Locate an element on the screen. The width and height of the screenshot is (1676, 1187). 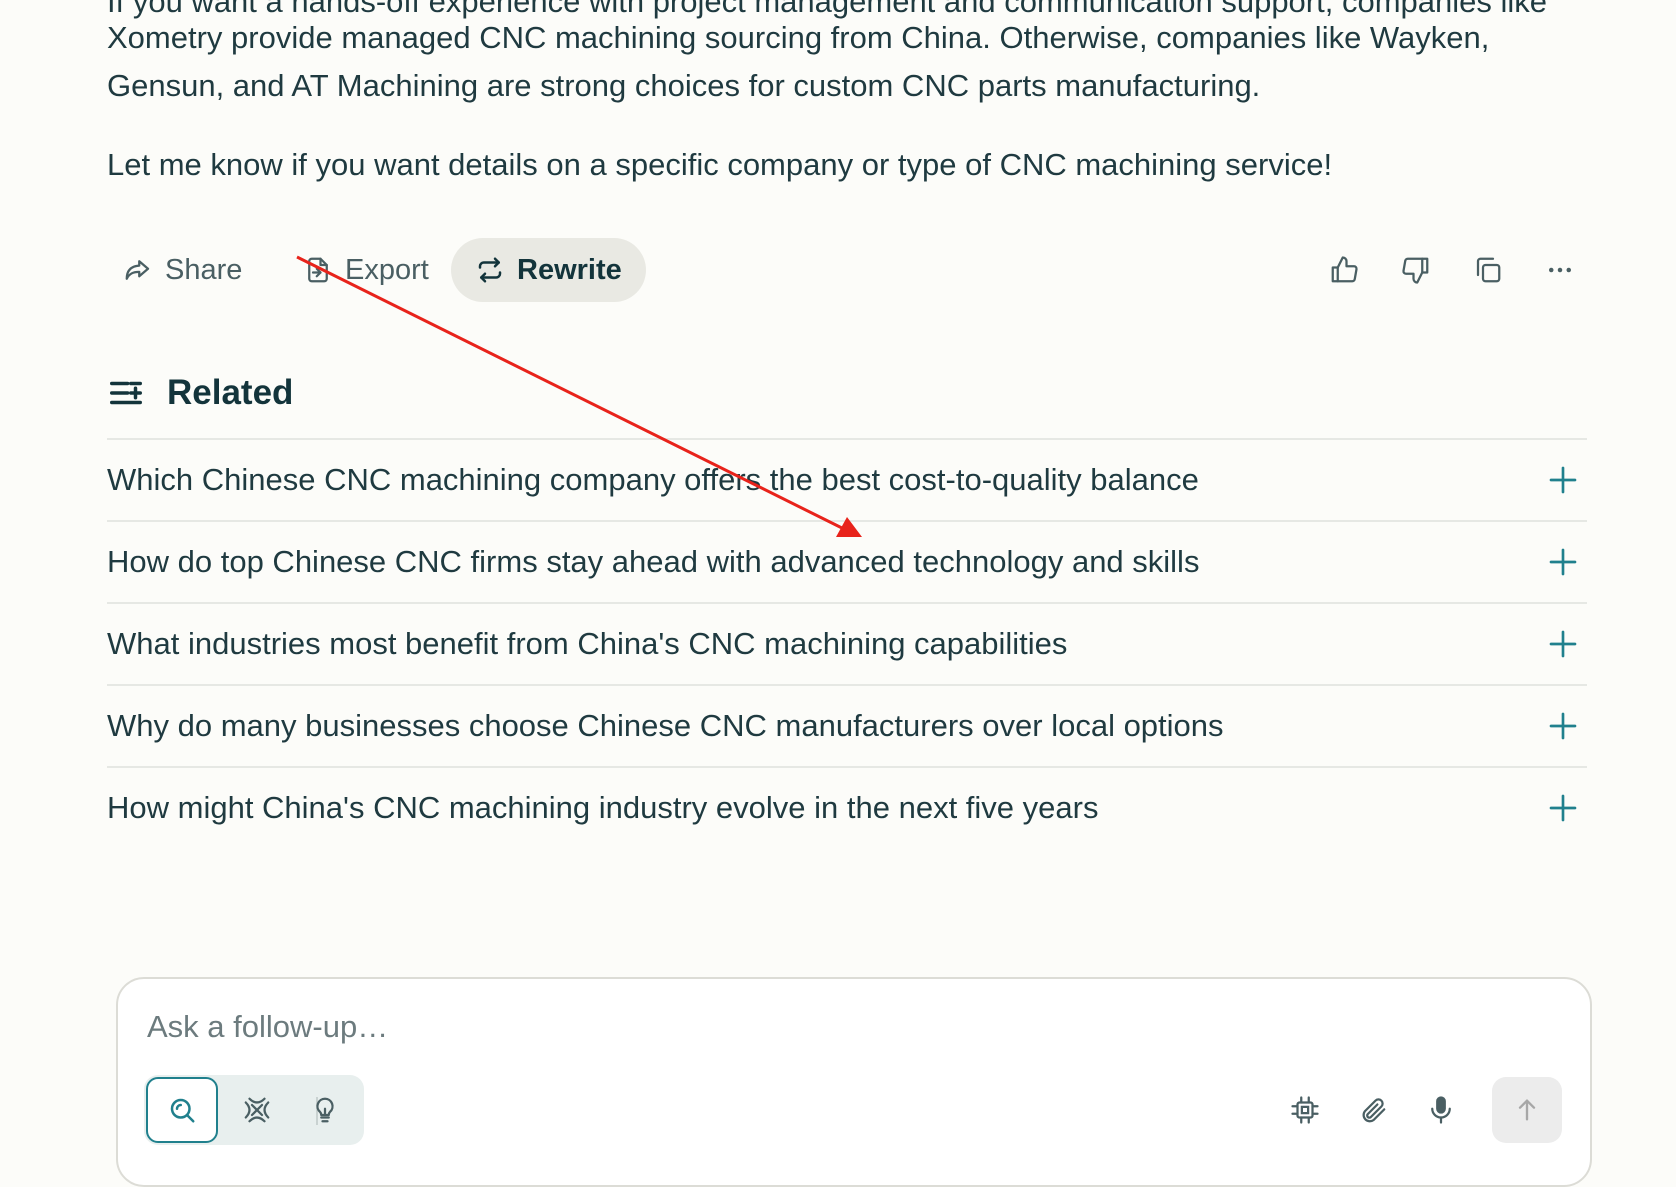
rewrite-icon is located at coordinates (490, 270).